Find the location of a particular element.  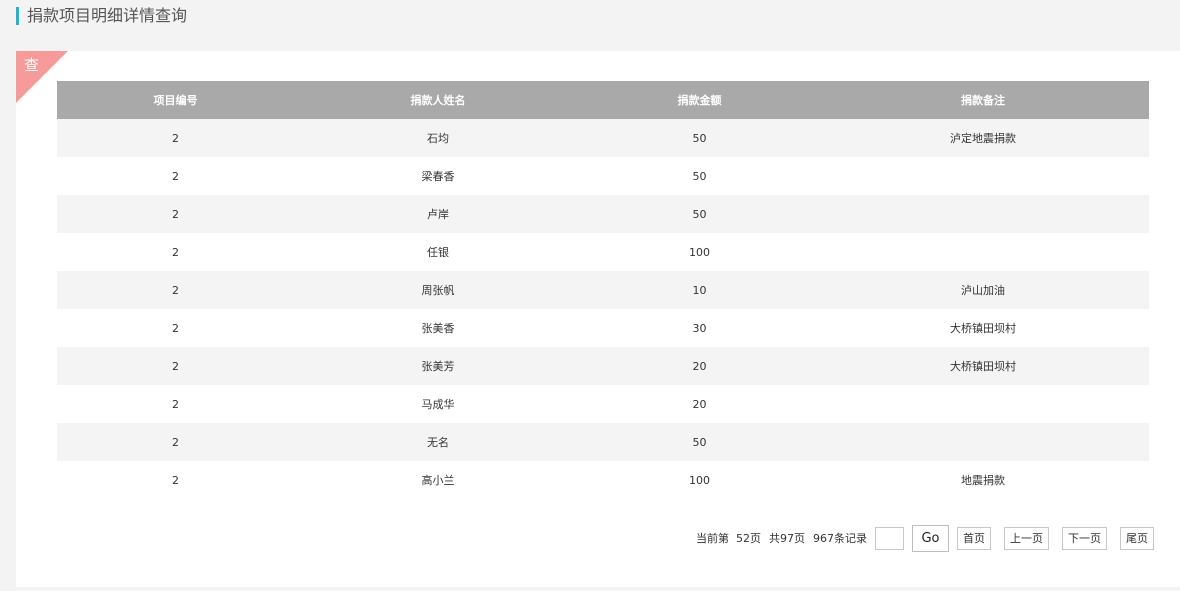

table-row: 2 卢岸 50 is located at coordinates (603, 214).